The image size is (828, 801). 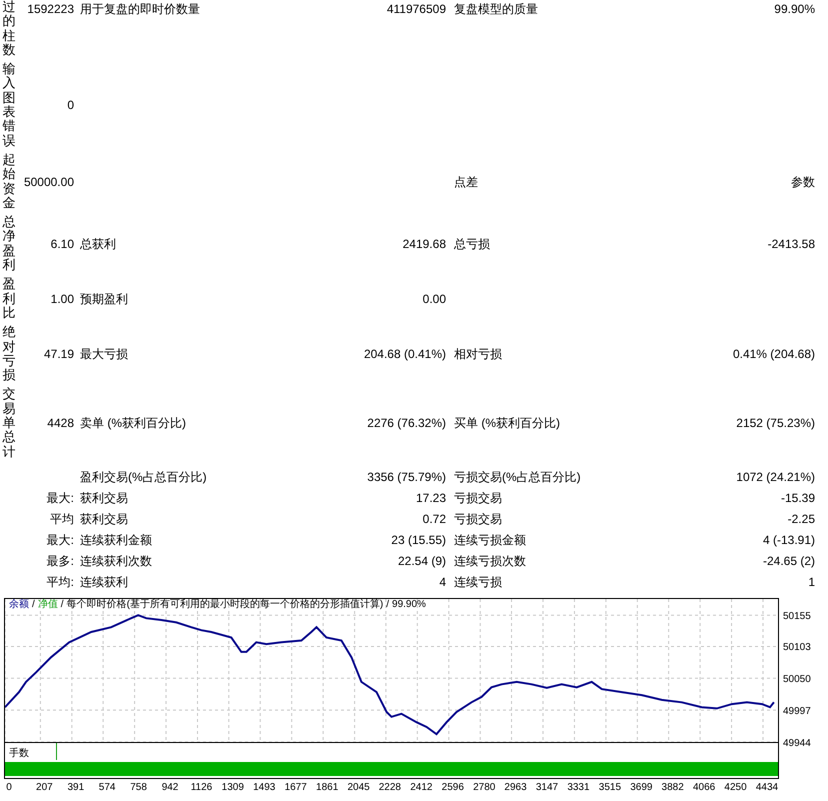 What do you see at coordinates (490, 561) in the screenshot?
I see `stat-label: 连续亏损次数` at bounding box center [490, 561].